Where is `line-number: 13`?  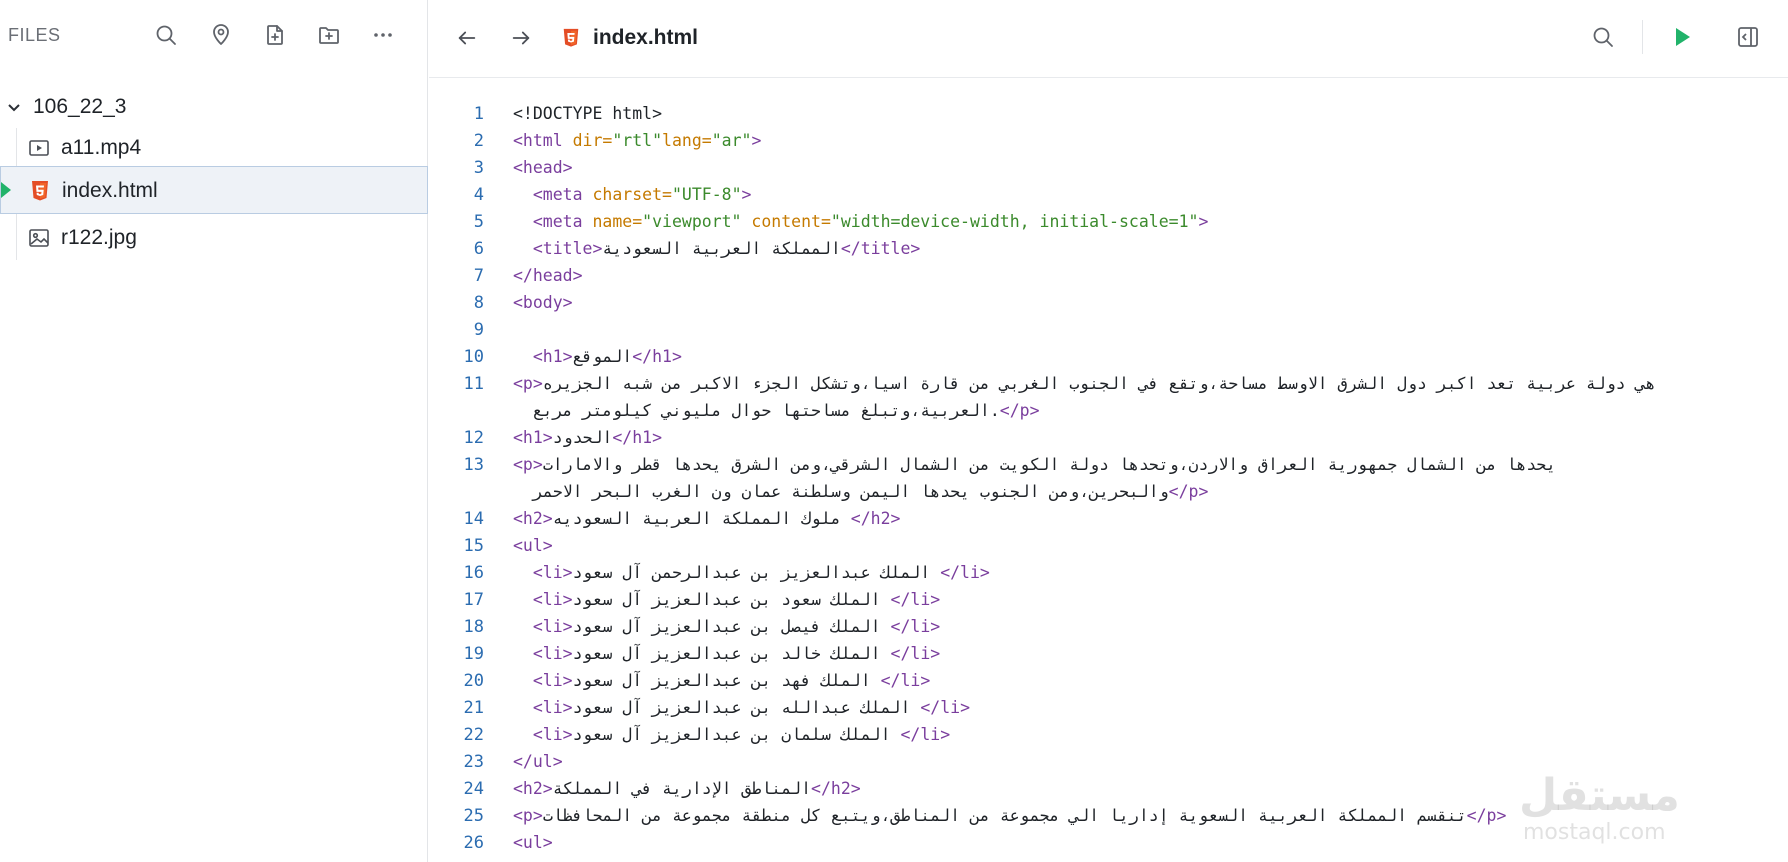 line-number: 13 is located at coordinates (473, 465).